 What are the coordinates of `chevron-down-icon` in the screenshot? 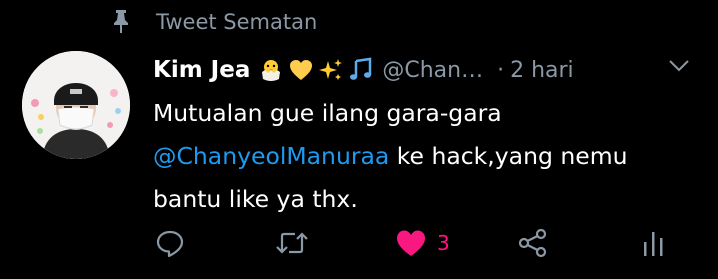 It's located at (679, 66).